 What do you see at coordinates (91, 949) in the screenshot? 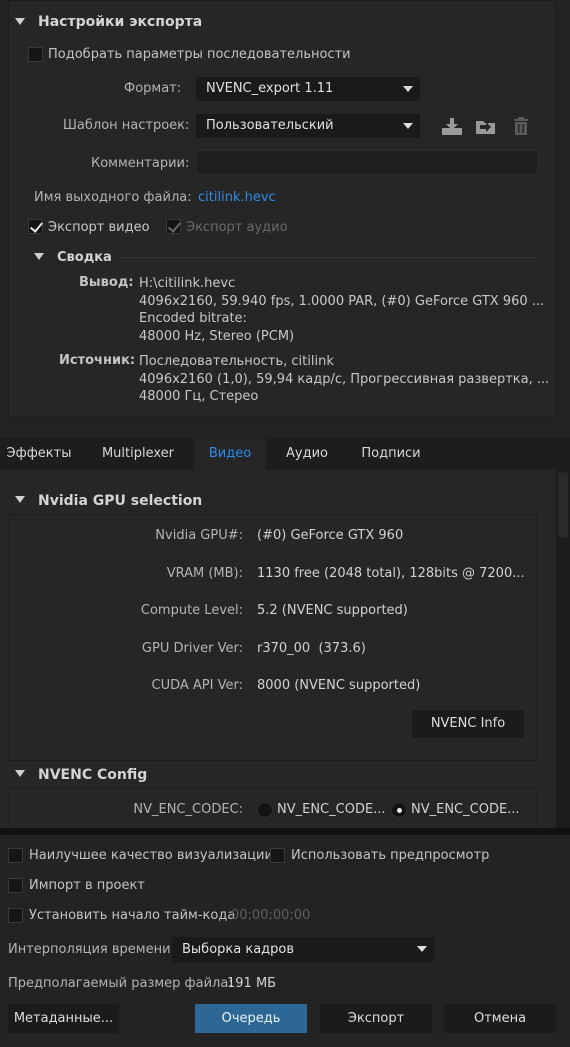
I see `time-interpolation-label: Интерполяция времени:` at bounding box center [91, 949].